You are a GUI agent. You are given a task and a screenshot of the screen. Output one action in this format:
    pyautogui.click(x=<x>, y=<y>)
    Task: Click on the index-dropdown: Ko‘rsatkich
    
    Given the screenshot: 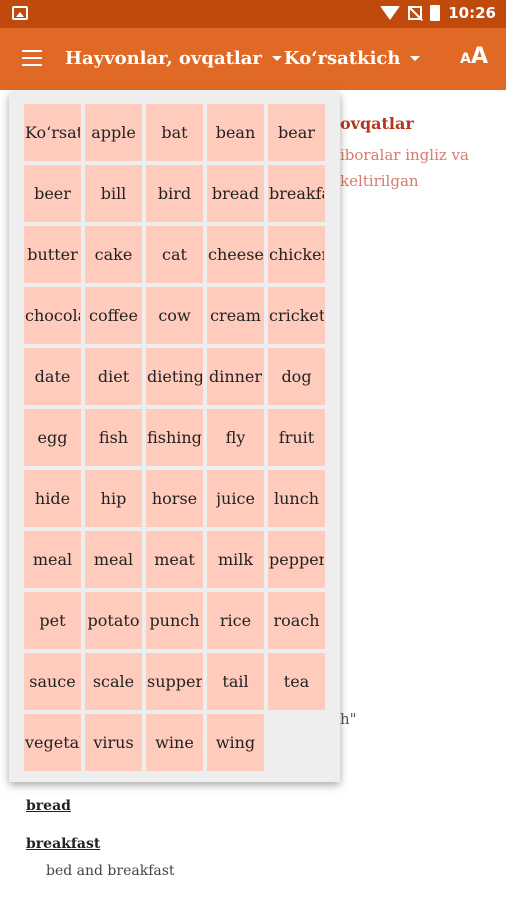 What is the action you would take?
    pyautogui.click(x=352, y=58)
    